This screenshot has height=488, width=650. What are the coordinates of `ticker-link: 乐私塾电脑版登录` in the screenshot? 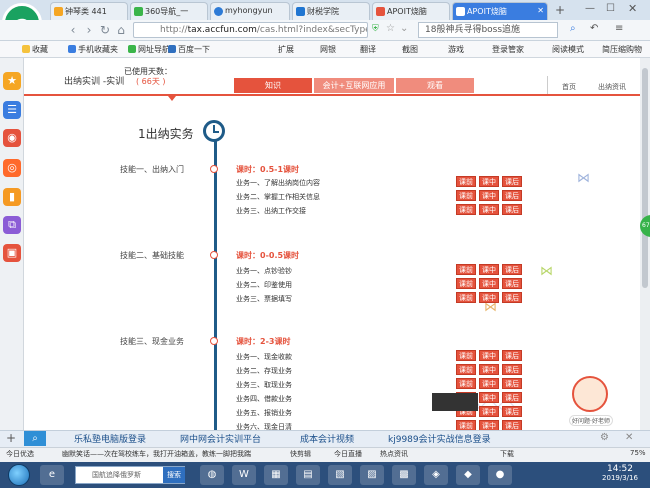 It's located at (110, 438).